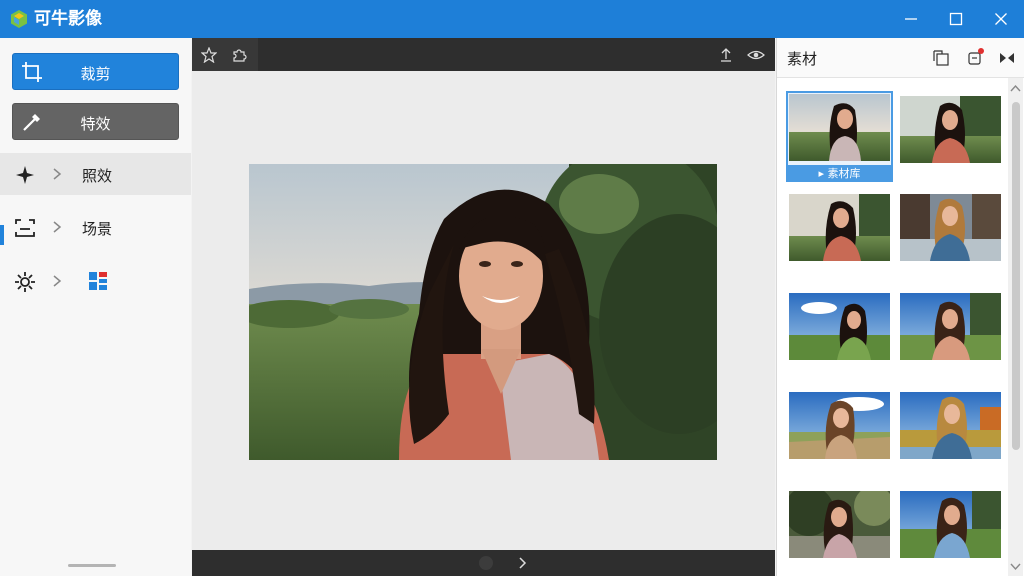  I want to click on notification-badge, so click(981, 51).